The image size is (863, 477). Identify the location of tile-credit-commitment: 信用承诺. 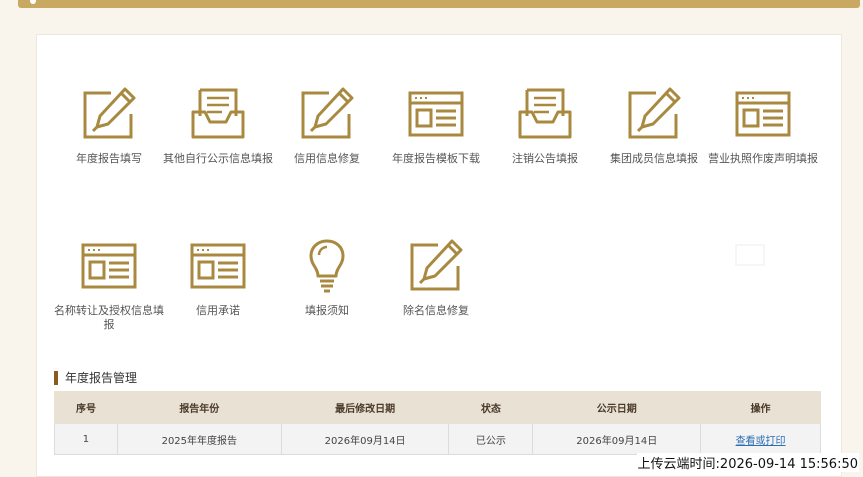
(218, 278).